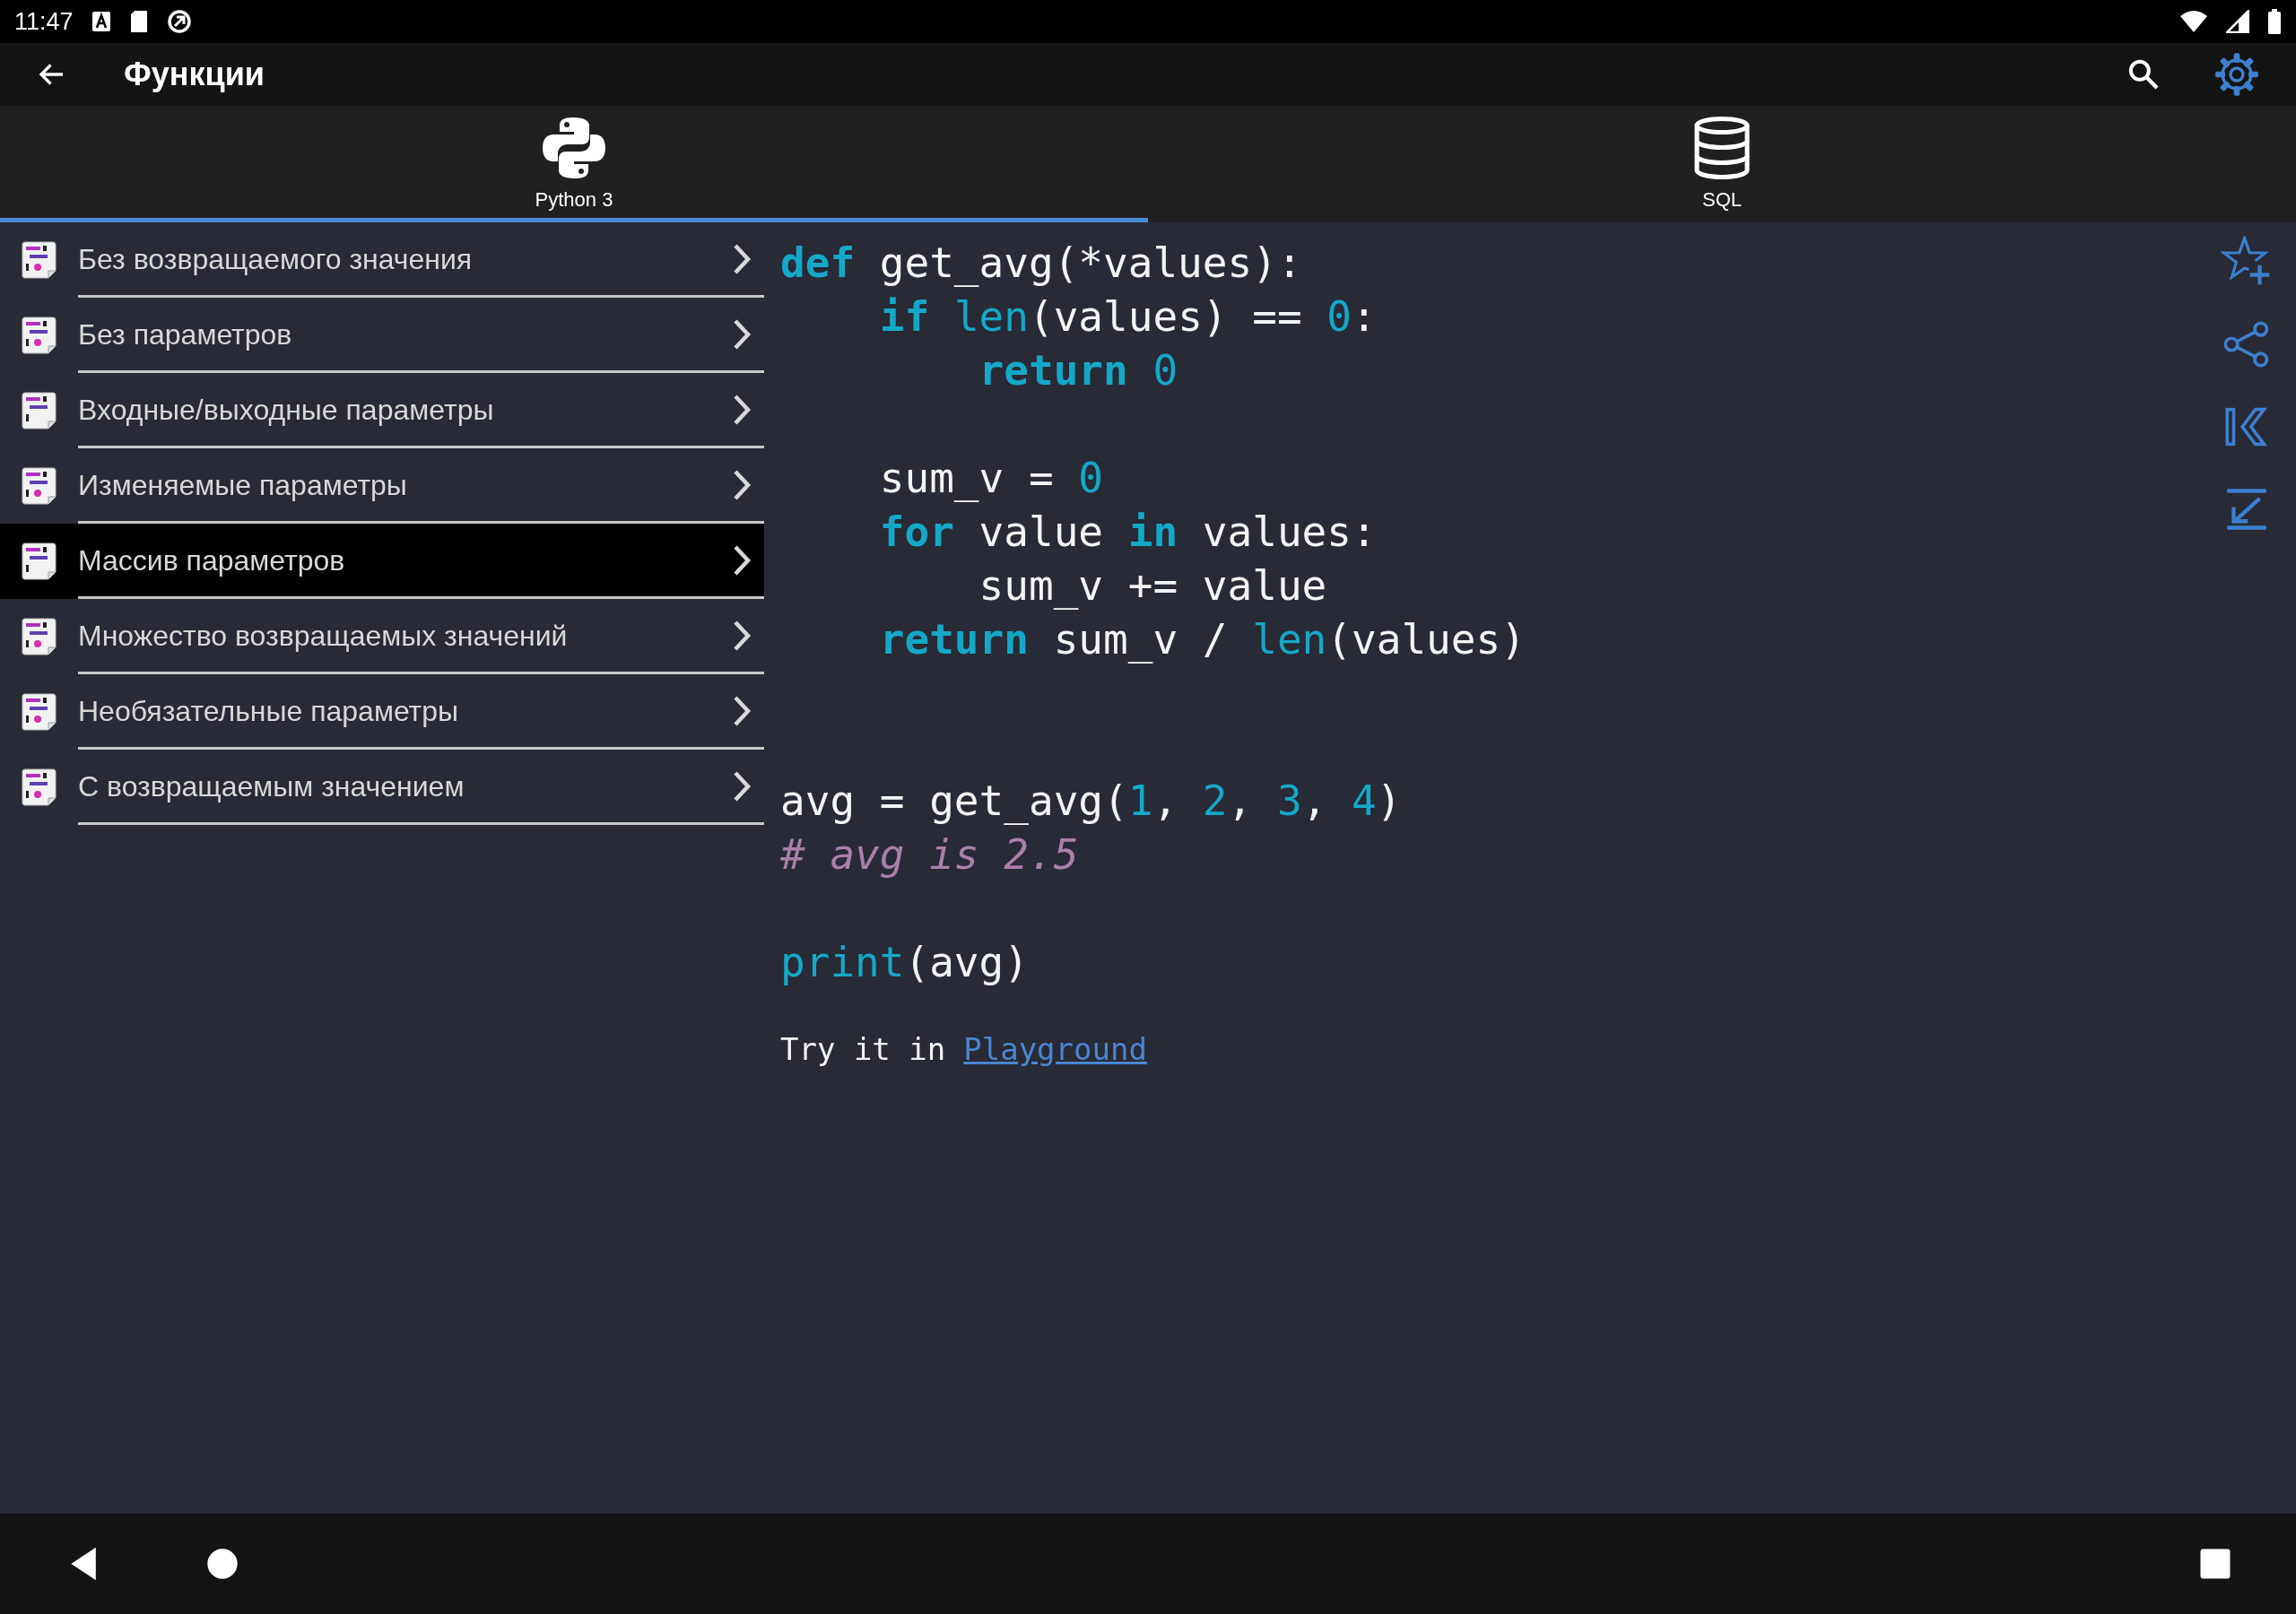  I want to click on topic-label: С возвращаемым значением, so click(271, 786).